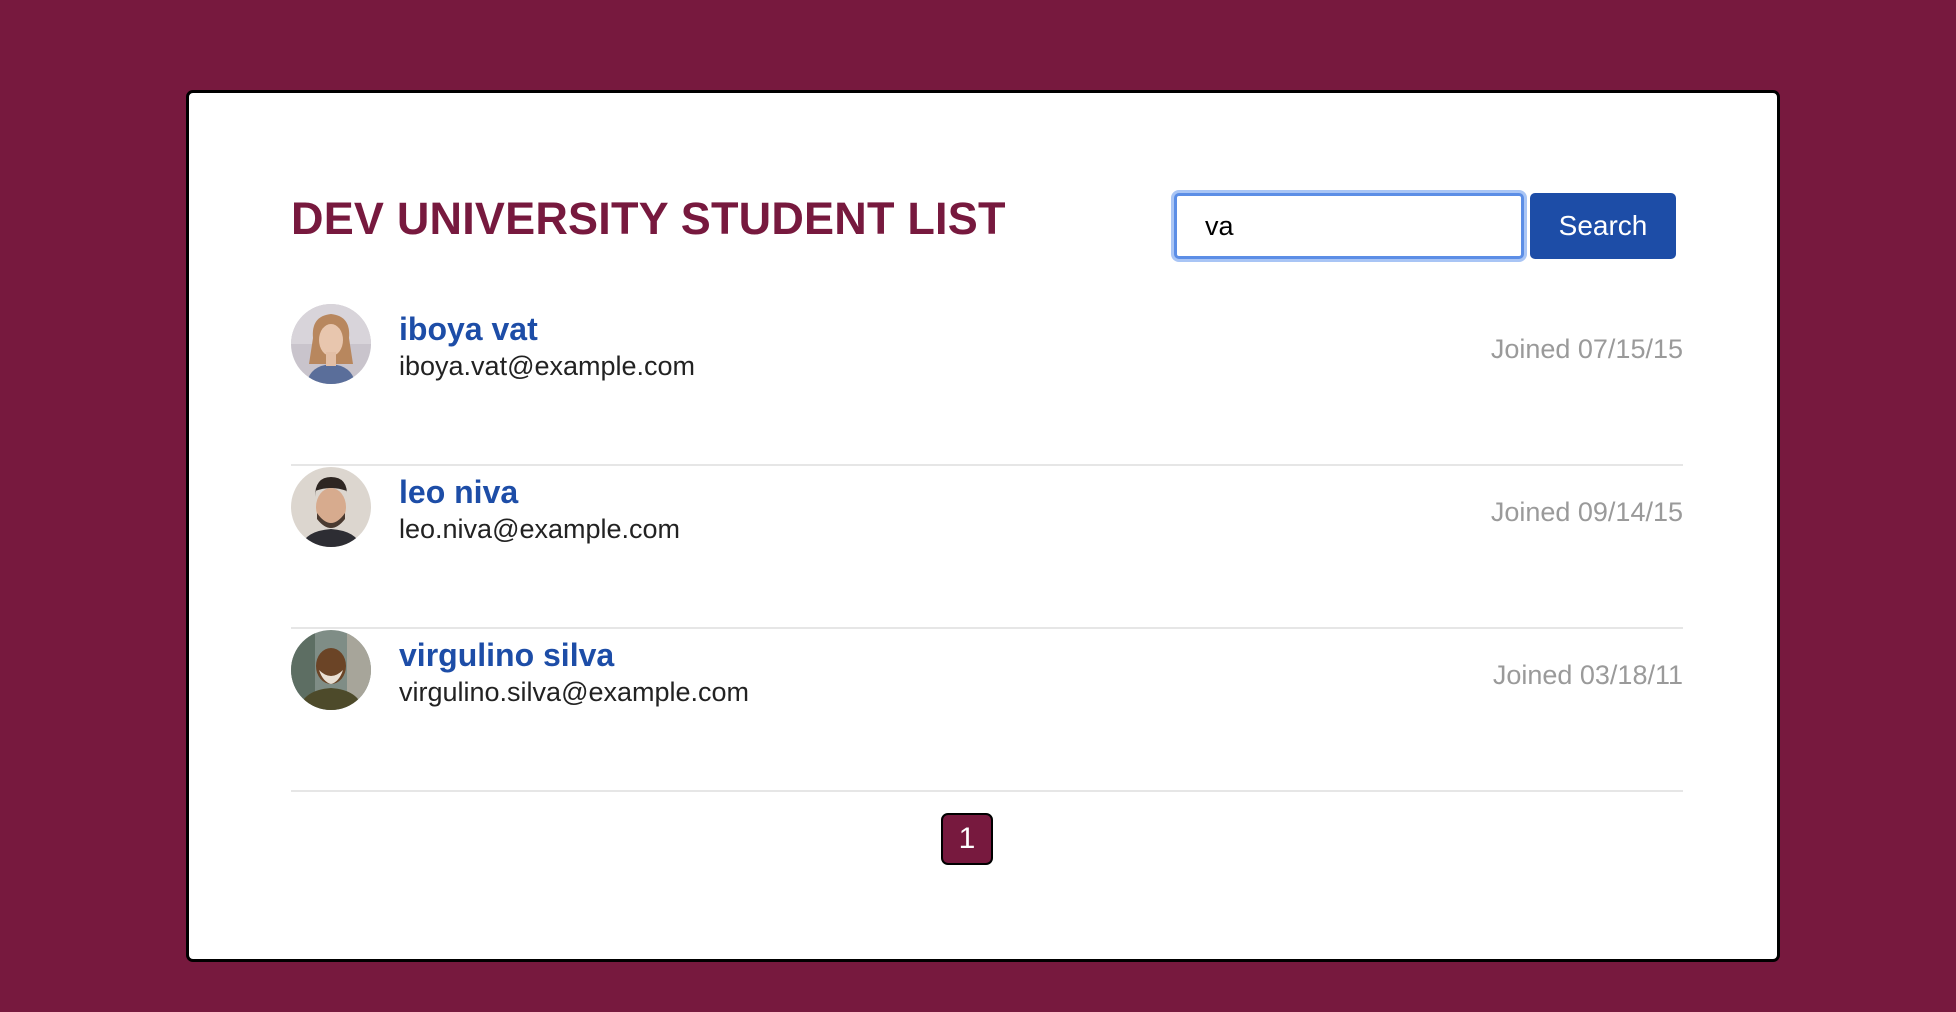 This screenshot has height=1012, width=1956. What do you see at coordinates (648, 218) in the screenshot?
I see `page-title: DEV UNIVERSITY STUDENT LIST` at bounding box center [648, 218].